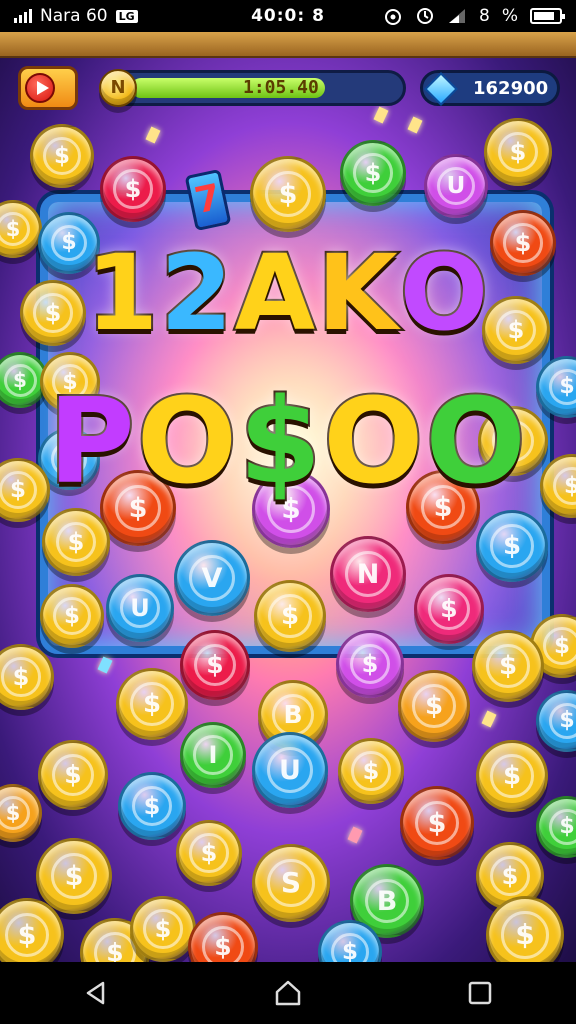 This screenshot has height=1024, width=576. Describe the element at coordinates (23, 16) in the screenshot. I see `signal-icon` at that location.